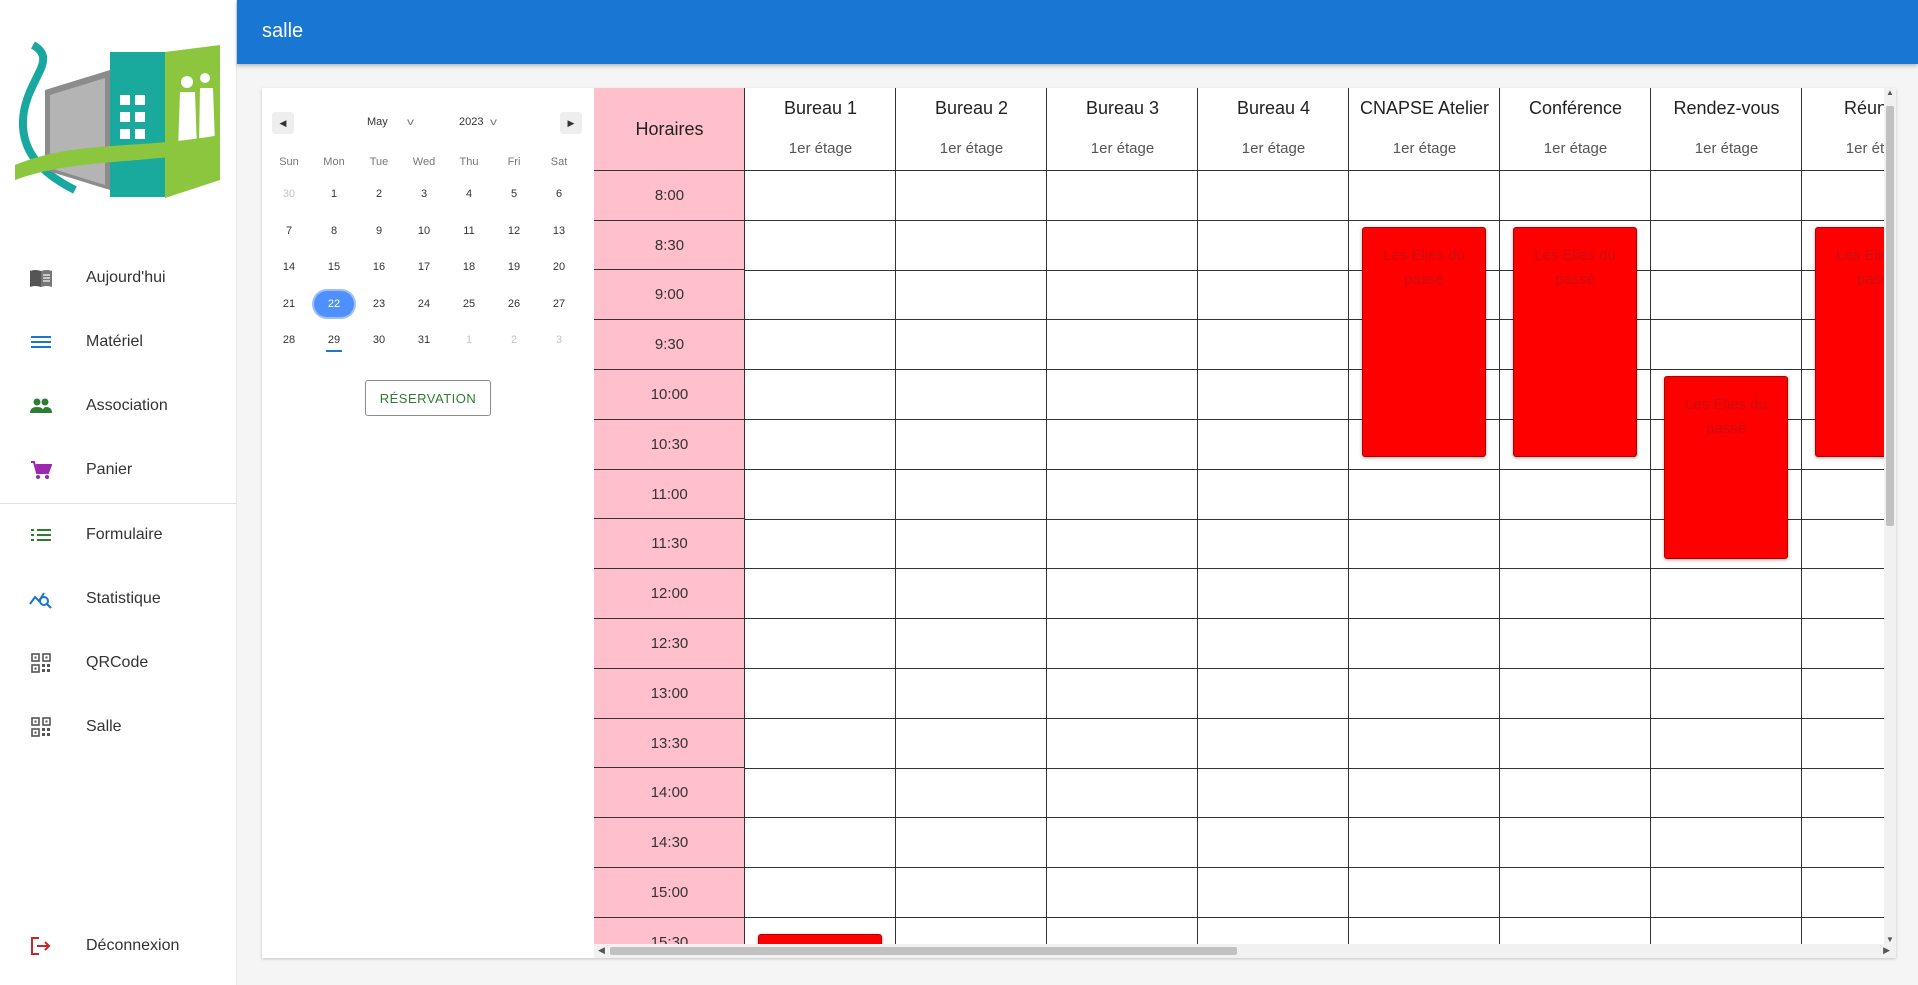 This screenshot has width=1918, height=985. I want to click on calendar-day: 24, so click(424, 304).